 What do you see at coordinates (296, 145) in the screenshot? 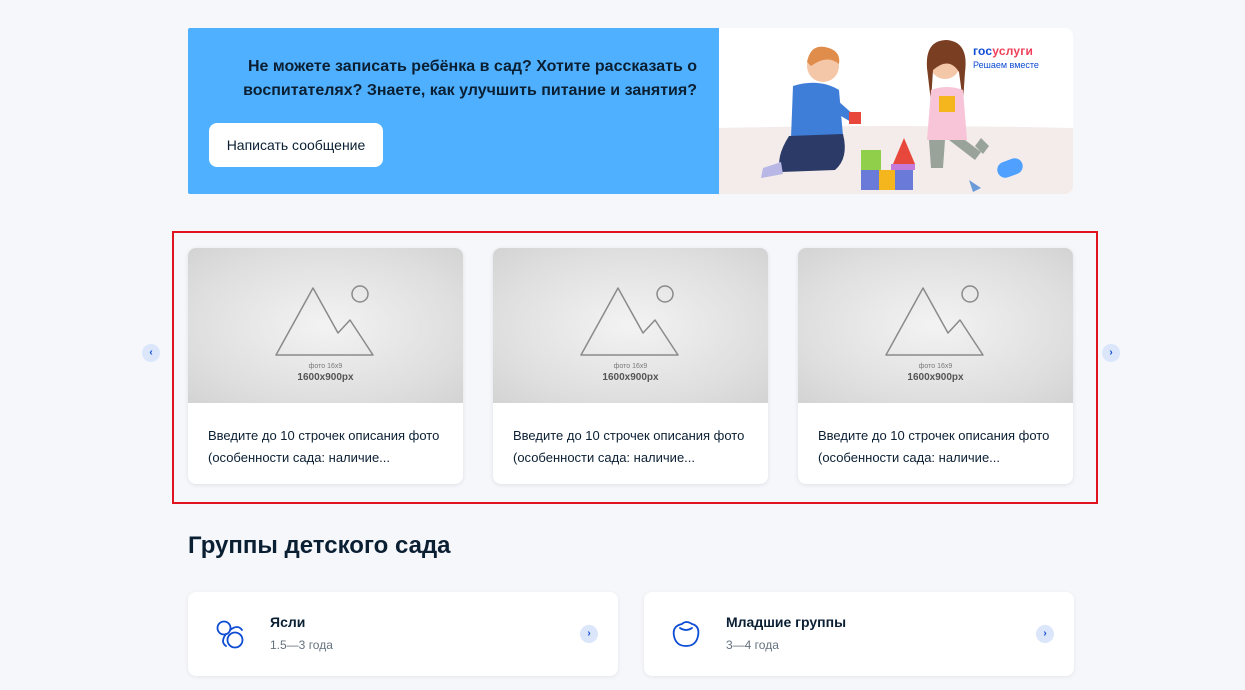
I see `write-message-button: Написать сообщение` at bounding box center [296, 145].